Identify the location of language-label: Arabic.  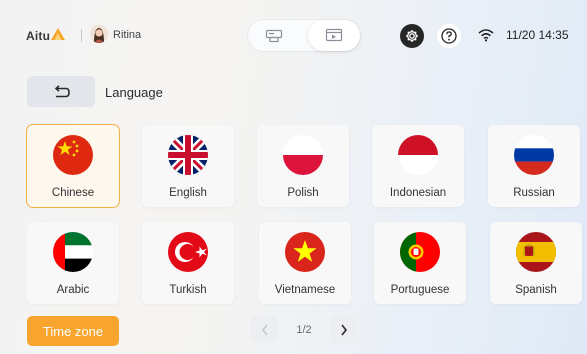
(73, 290).